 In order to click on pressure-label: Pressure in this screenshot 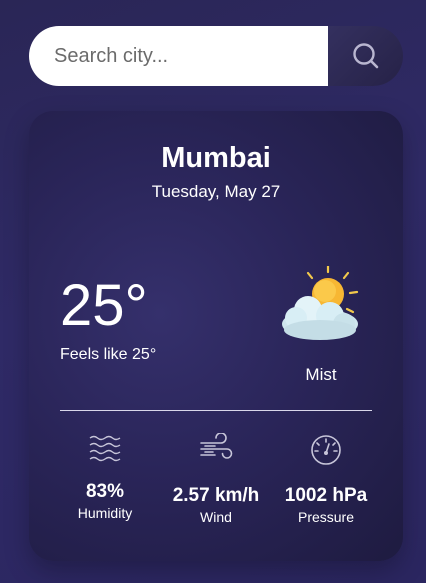, I will do `click(326, 517)`.